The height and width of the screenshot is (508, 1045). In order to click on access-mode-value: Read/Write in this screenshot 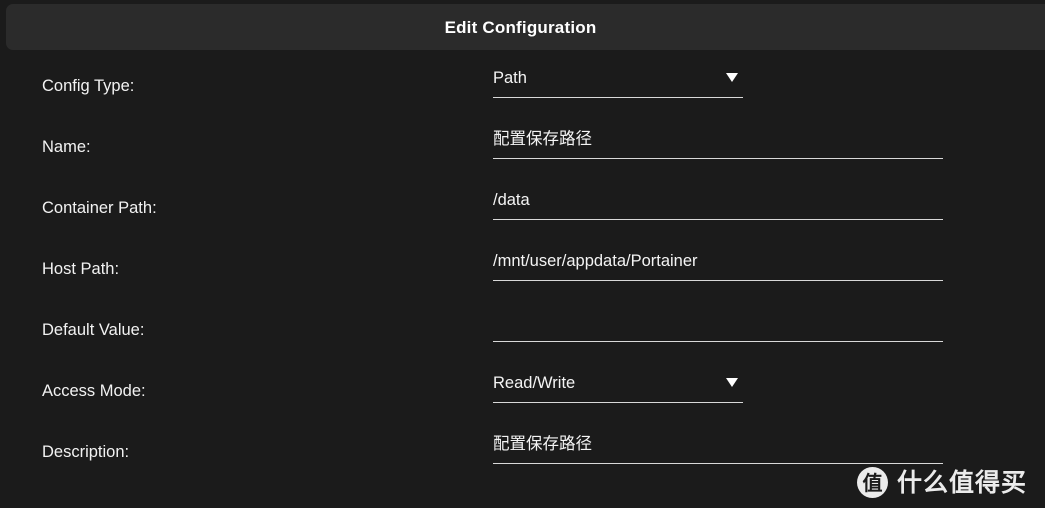, I will do `click(534, 383)`.